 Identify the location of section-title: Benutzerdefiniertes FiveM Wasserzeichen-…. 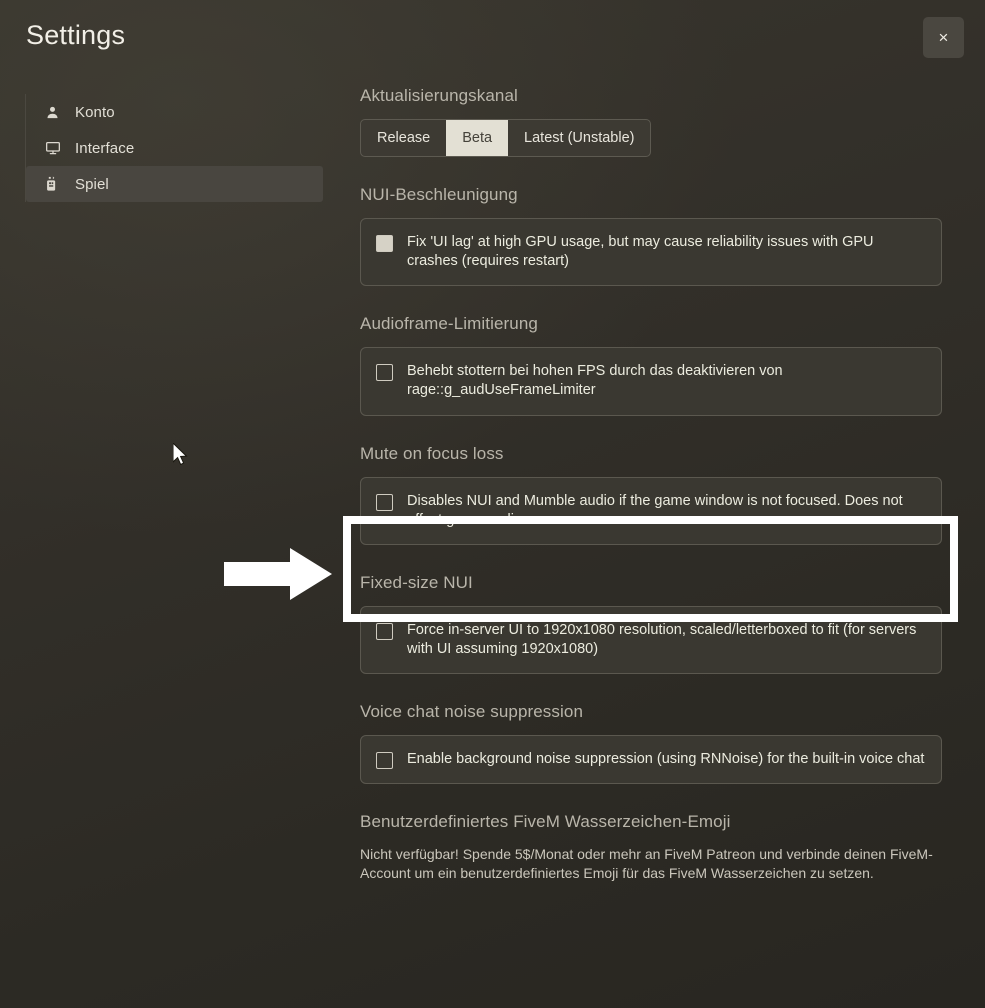
(545, 822).